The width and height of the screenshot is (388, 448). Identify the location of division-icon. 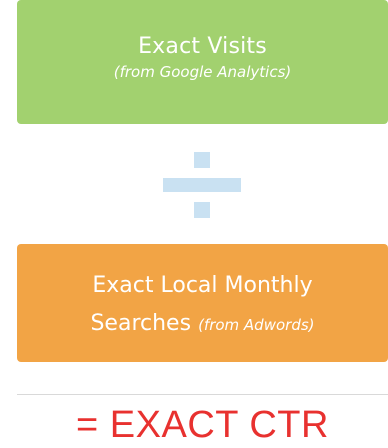
(202, 185).